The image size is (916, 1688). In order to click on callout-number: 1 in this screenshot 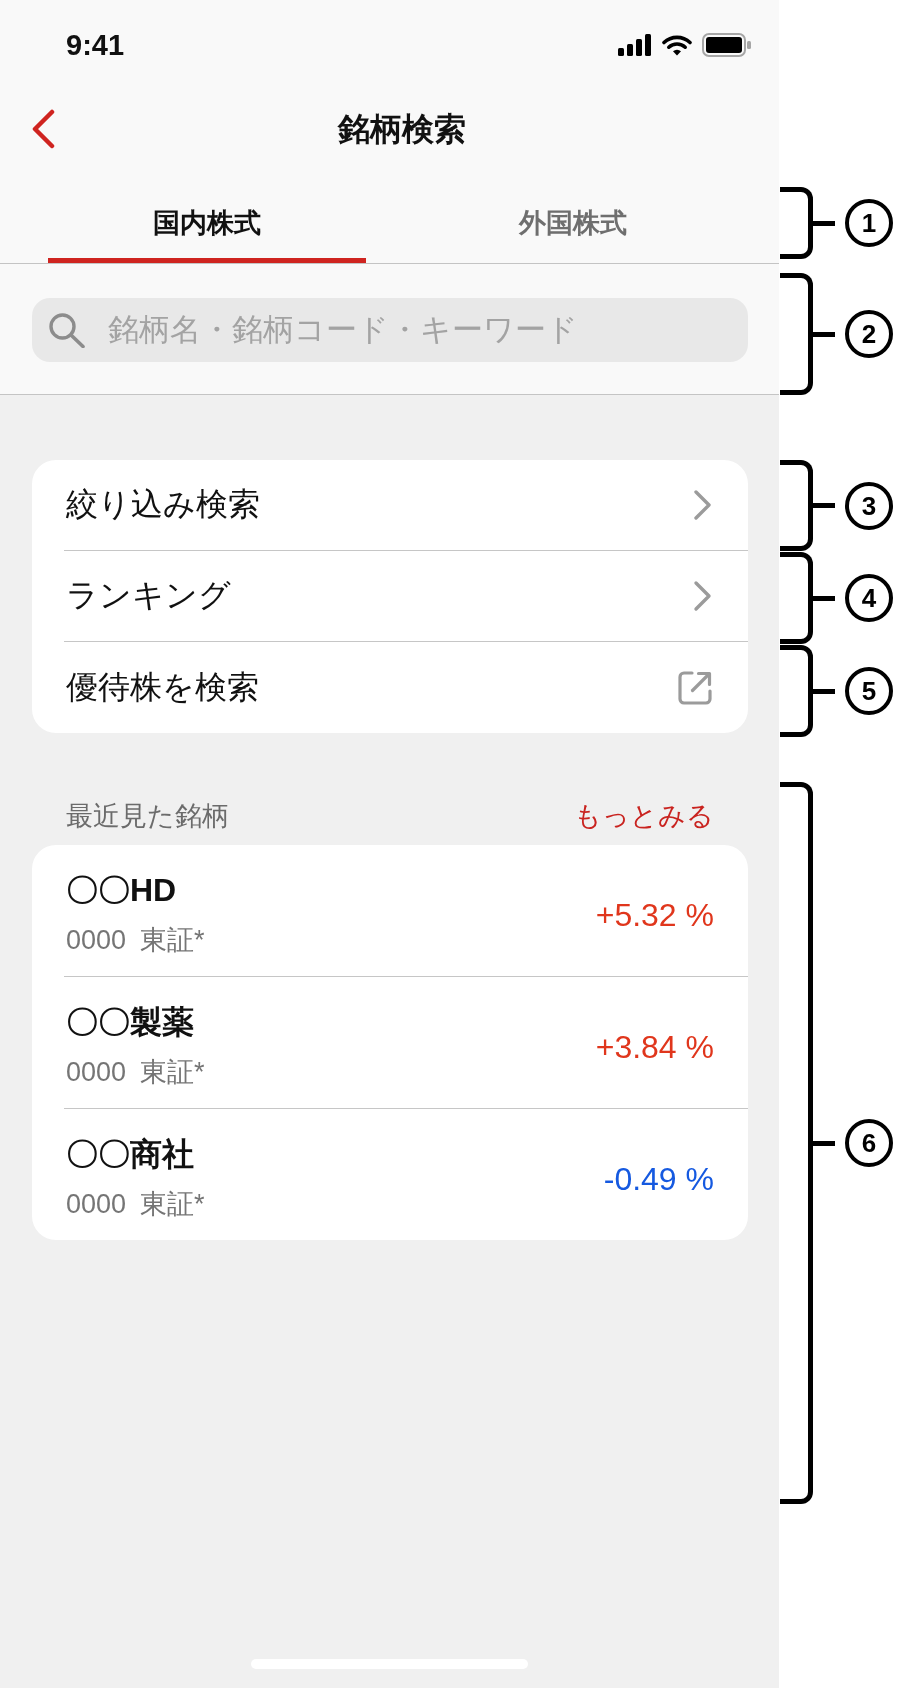, I will do `click(869, 223)`.